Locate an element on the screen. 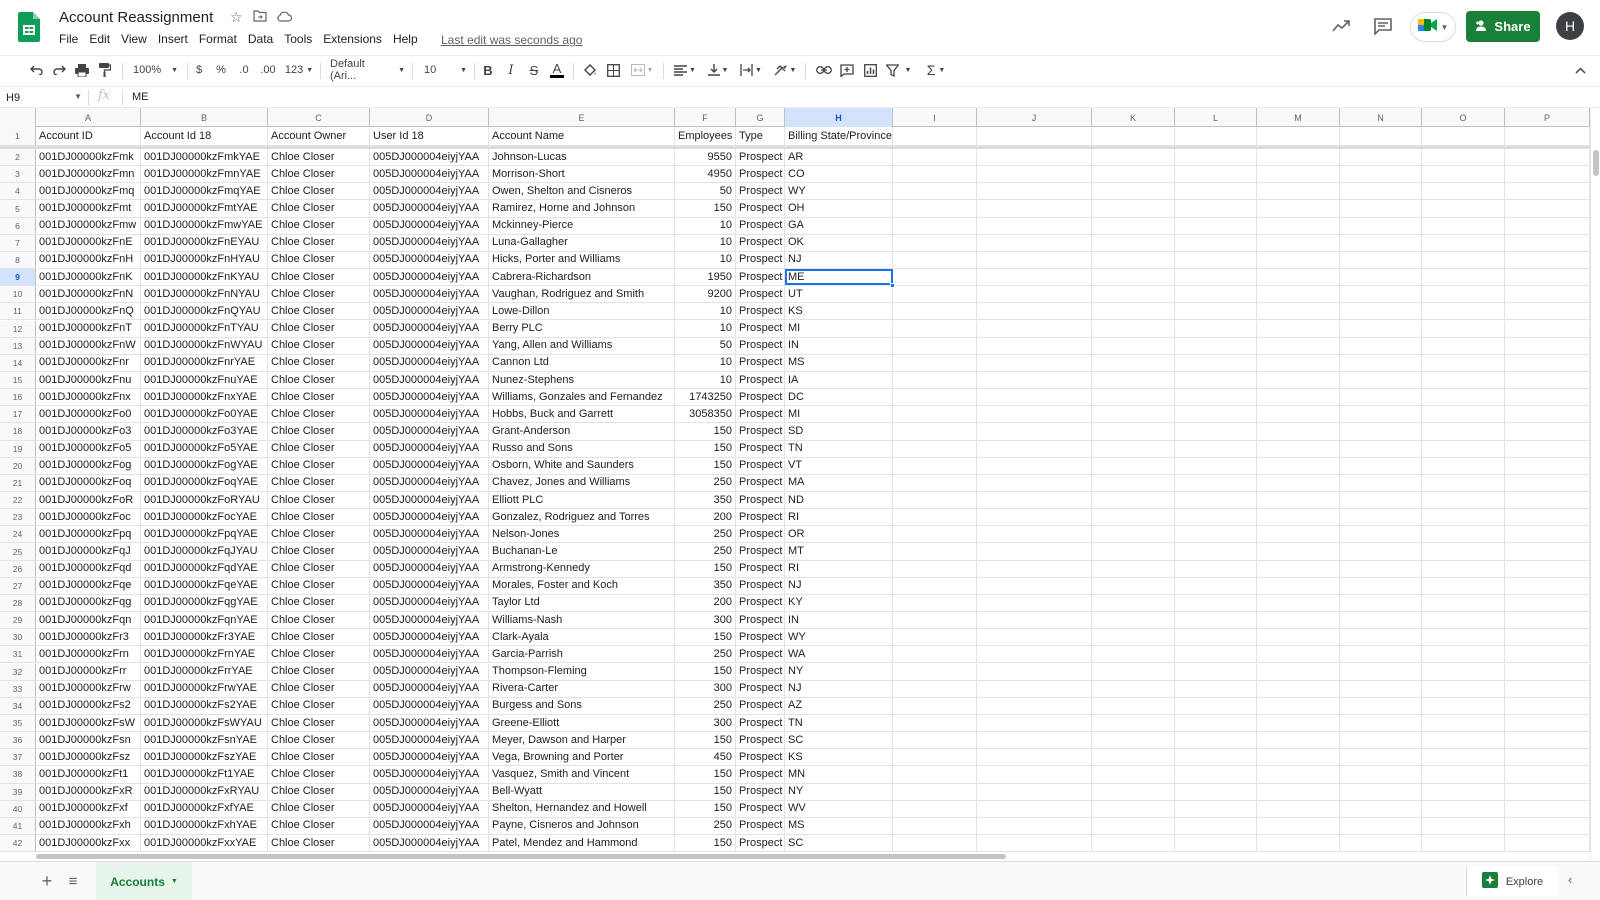 Image resolution: width=1600 pixels, height=900 pixels. grid-cell: 001DJ00000kzFnWYAU is located at coordinates (204, 345).